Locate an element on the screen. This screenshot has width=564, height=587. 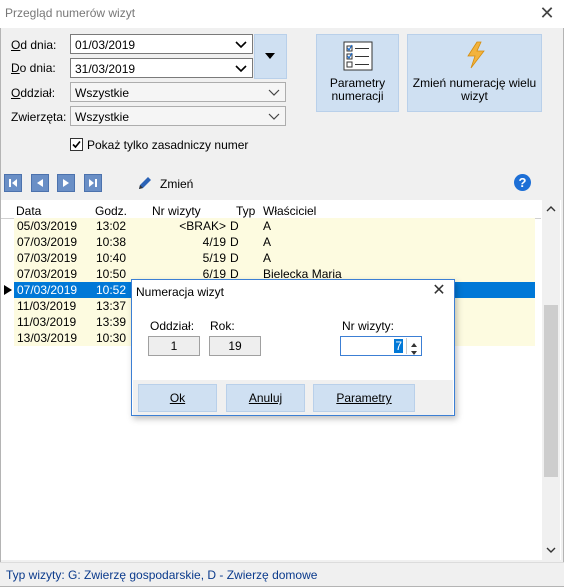
zwierzeta-value: Wszystkie is located at coordinates (102, 117).